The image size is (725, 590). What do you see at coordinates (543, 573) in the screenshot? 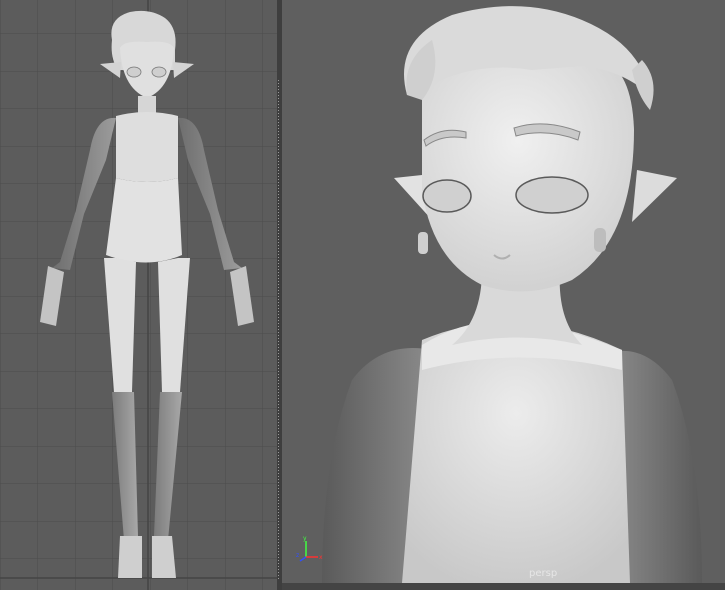
I see `camera-name-label: persp` at bounding box center [543, 573].